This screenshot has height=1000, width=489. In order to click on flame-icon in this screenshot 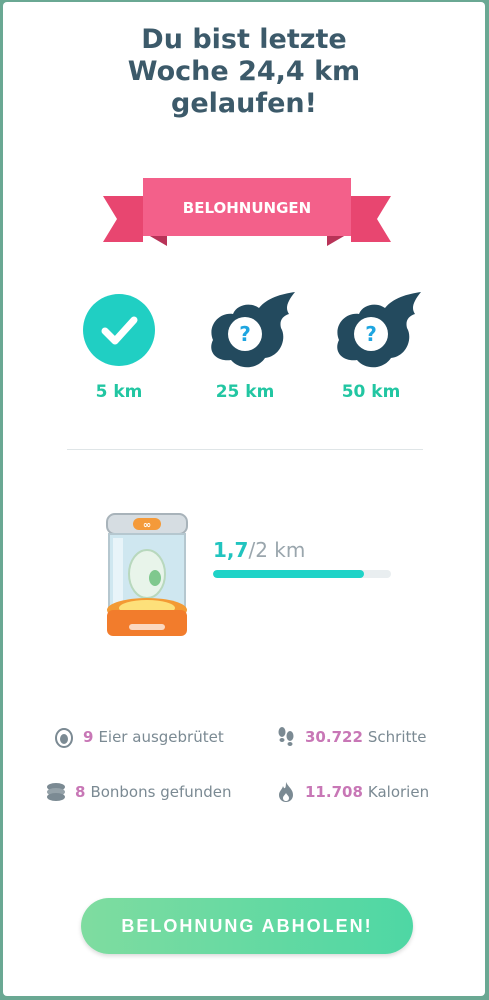, I will do `click(286, 792)`.